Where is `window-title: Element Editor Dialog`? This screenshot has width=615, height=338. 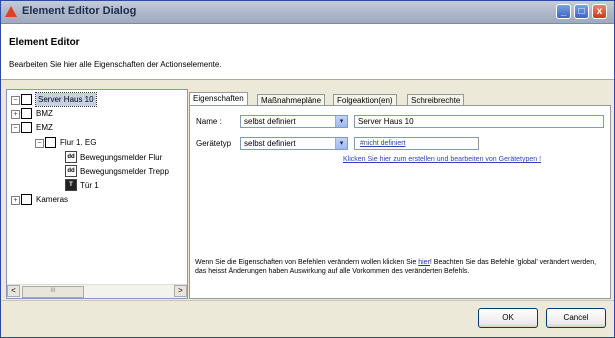
window-title: Element Editor Dialog is located at coordinates (79, 11).